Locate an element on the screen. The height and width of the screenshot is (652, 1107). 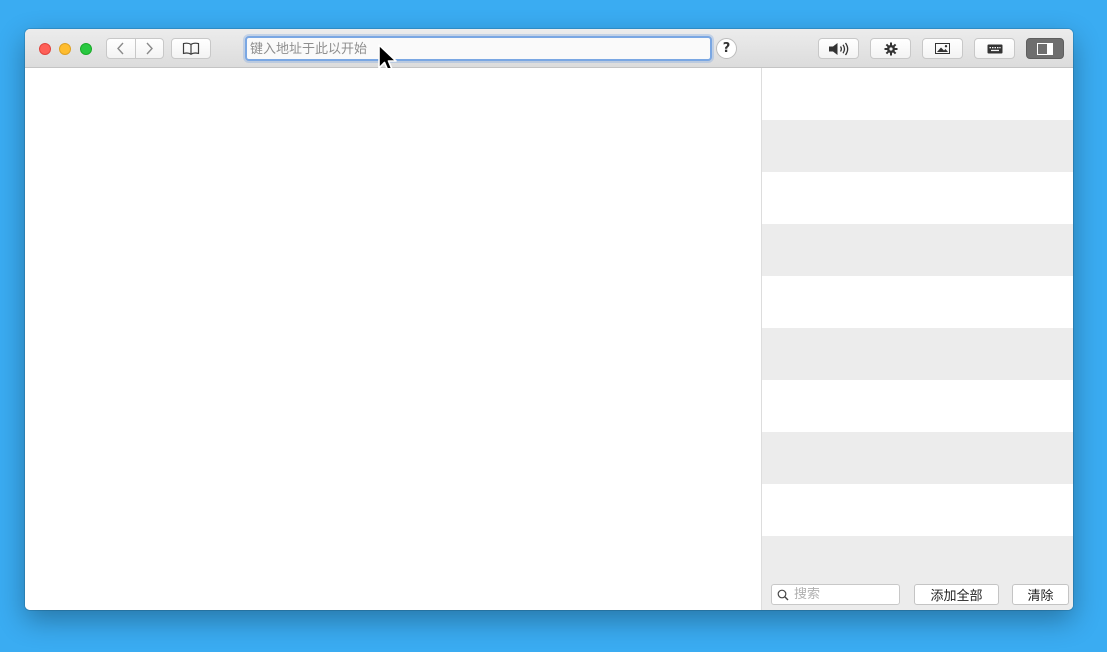
back-chevron-icon is located at coordinates (120, 48).